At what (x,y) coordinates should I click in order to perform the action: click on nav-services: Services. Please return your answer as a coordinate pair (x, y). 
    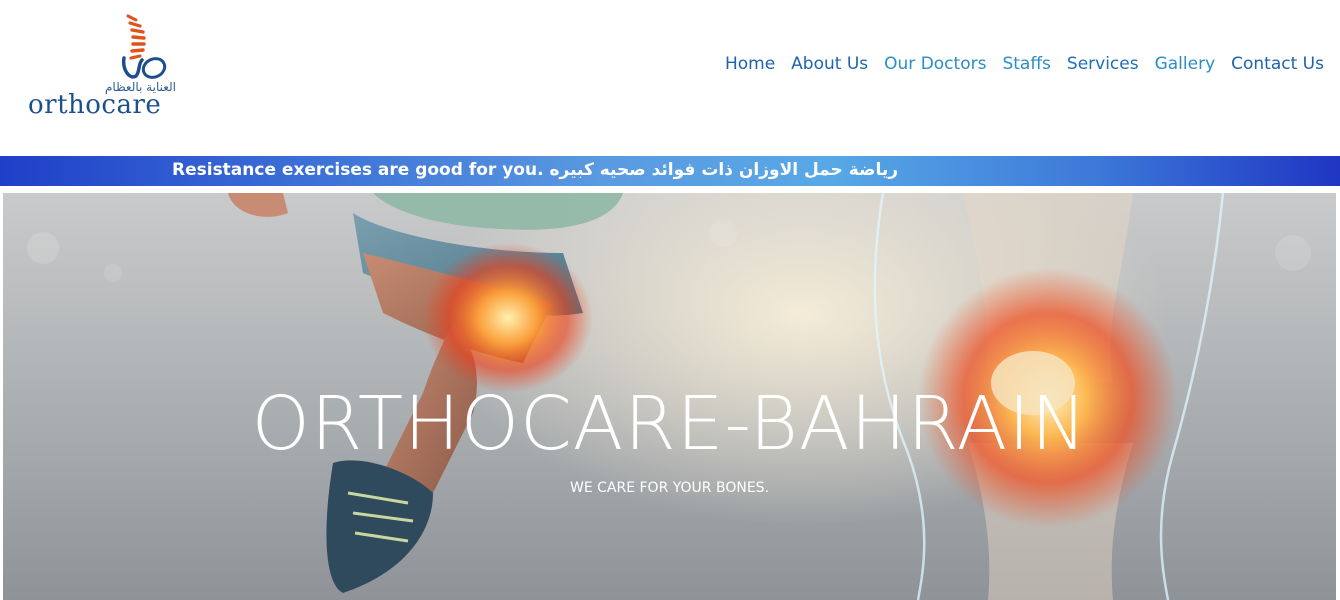
    Looking at the image, I should click on (1103, 64).